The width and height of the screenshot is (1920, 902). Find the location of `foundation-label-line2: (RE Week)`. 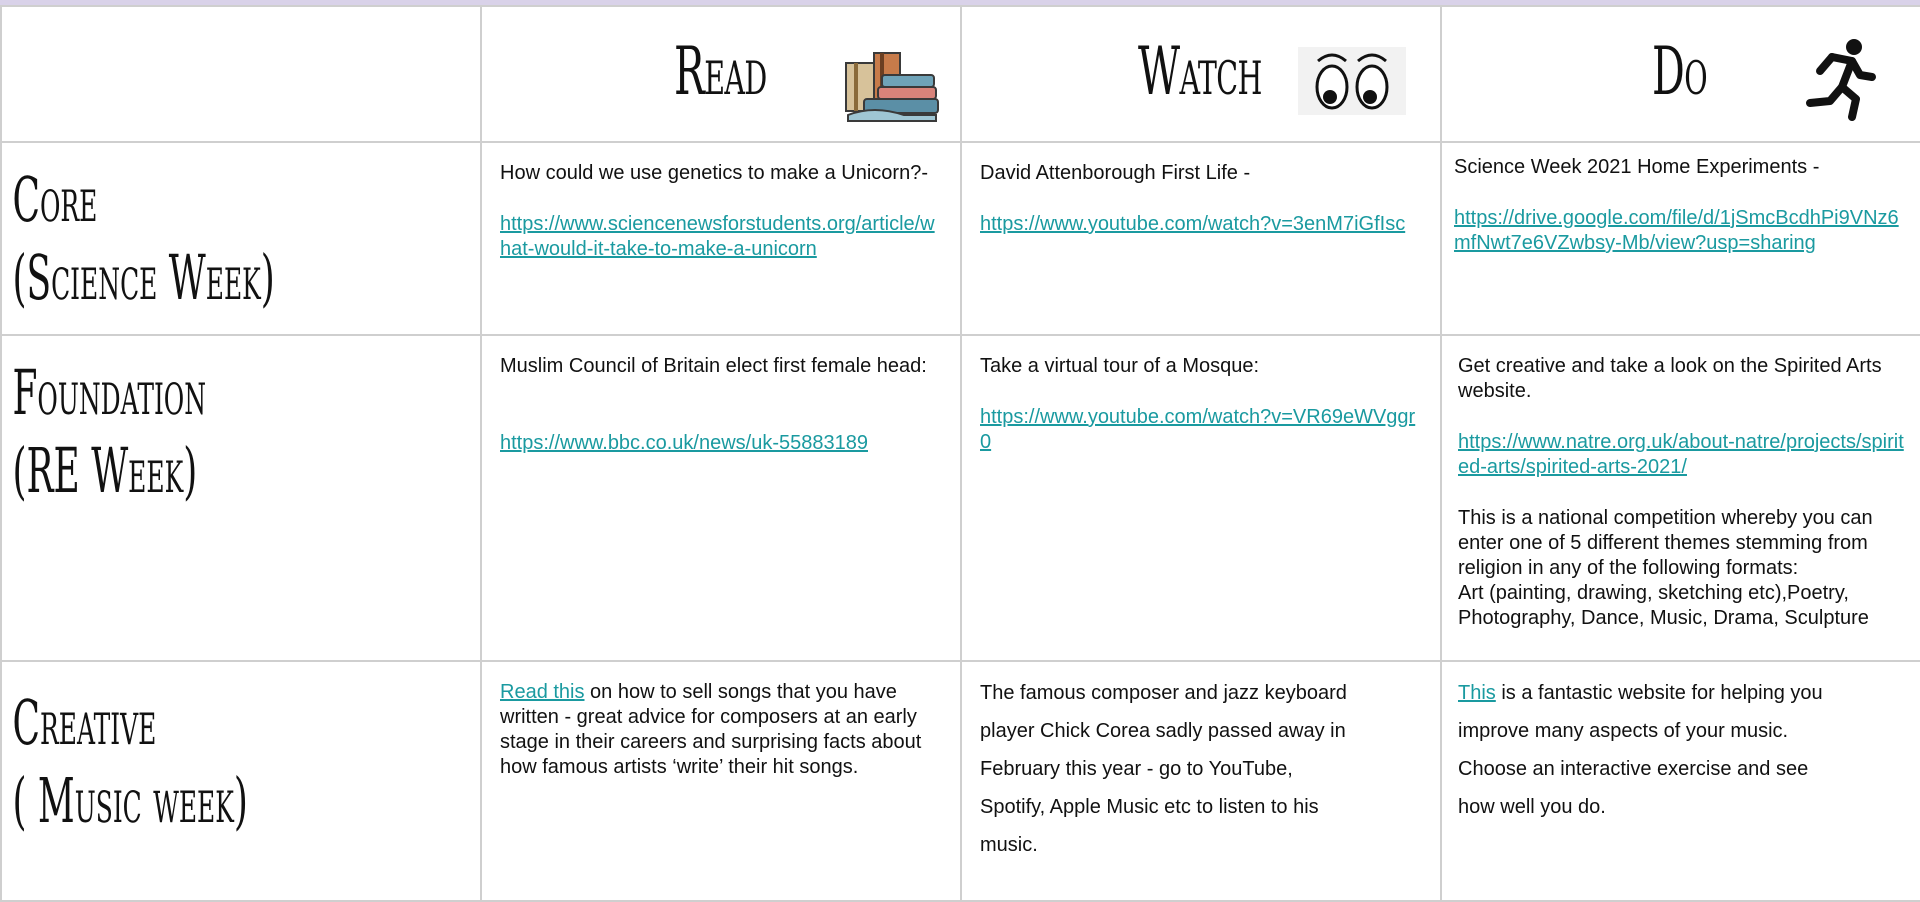

foundation-label-line2: (RE Week) is located at coordinates (105, 470).